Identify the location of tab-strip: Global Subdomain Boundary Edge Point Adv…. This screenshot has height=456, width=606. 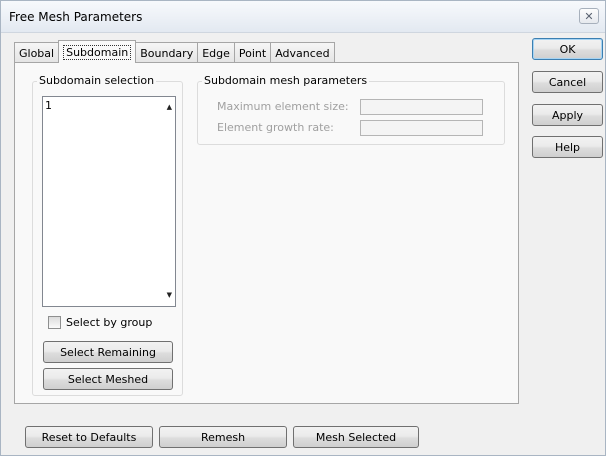
(174, 51).